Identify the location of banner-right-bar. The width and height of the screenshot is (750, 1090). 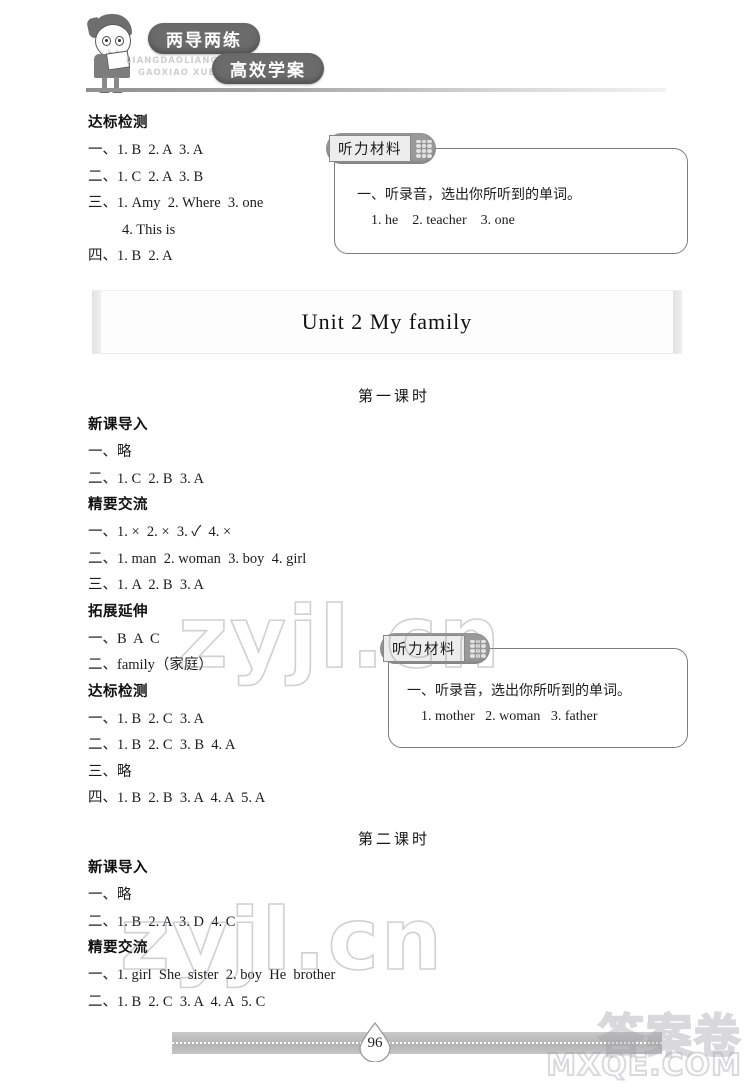
(677, 322).